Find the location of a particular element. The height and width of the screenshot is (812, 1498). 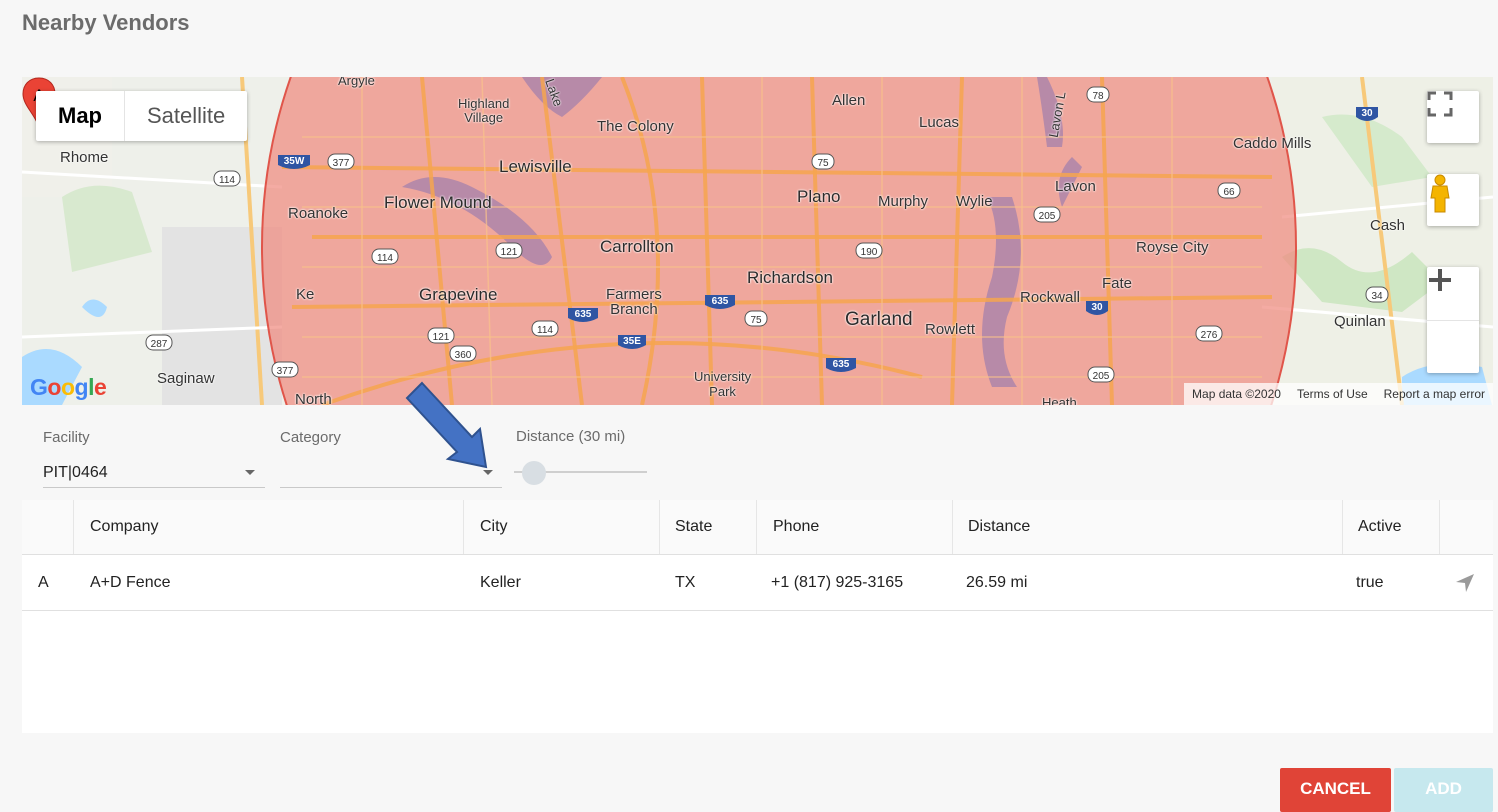

label-rhome: Rhome is located at coordinates (84, 157).